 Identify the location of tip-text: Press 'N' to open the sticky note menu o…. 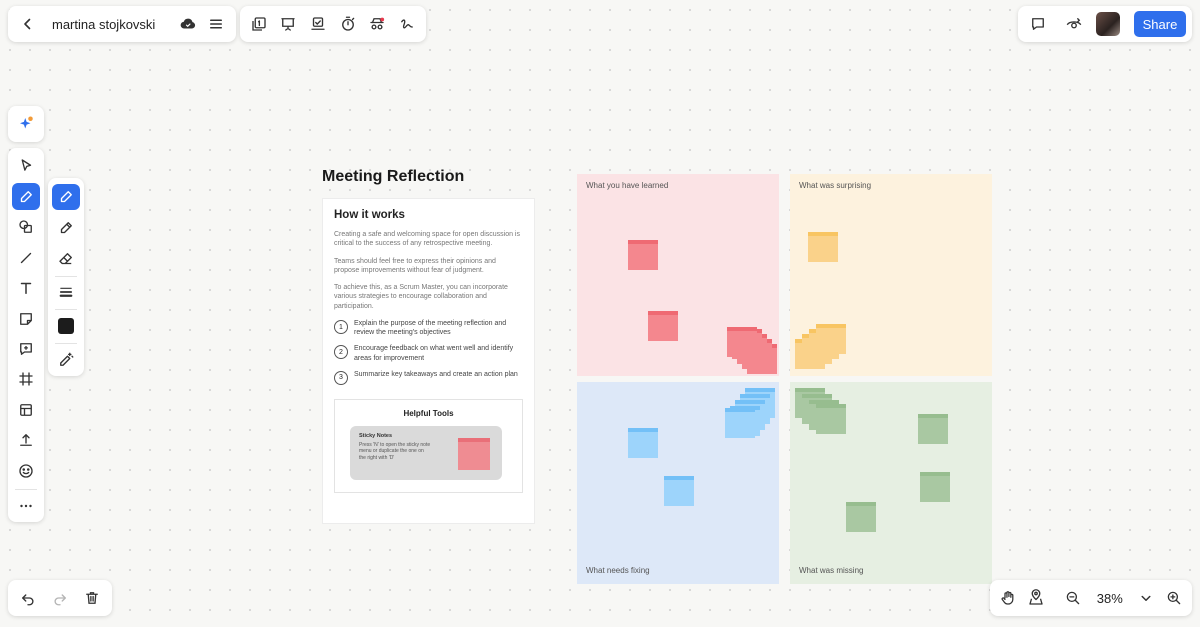
(395, 451).